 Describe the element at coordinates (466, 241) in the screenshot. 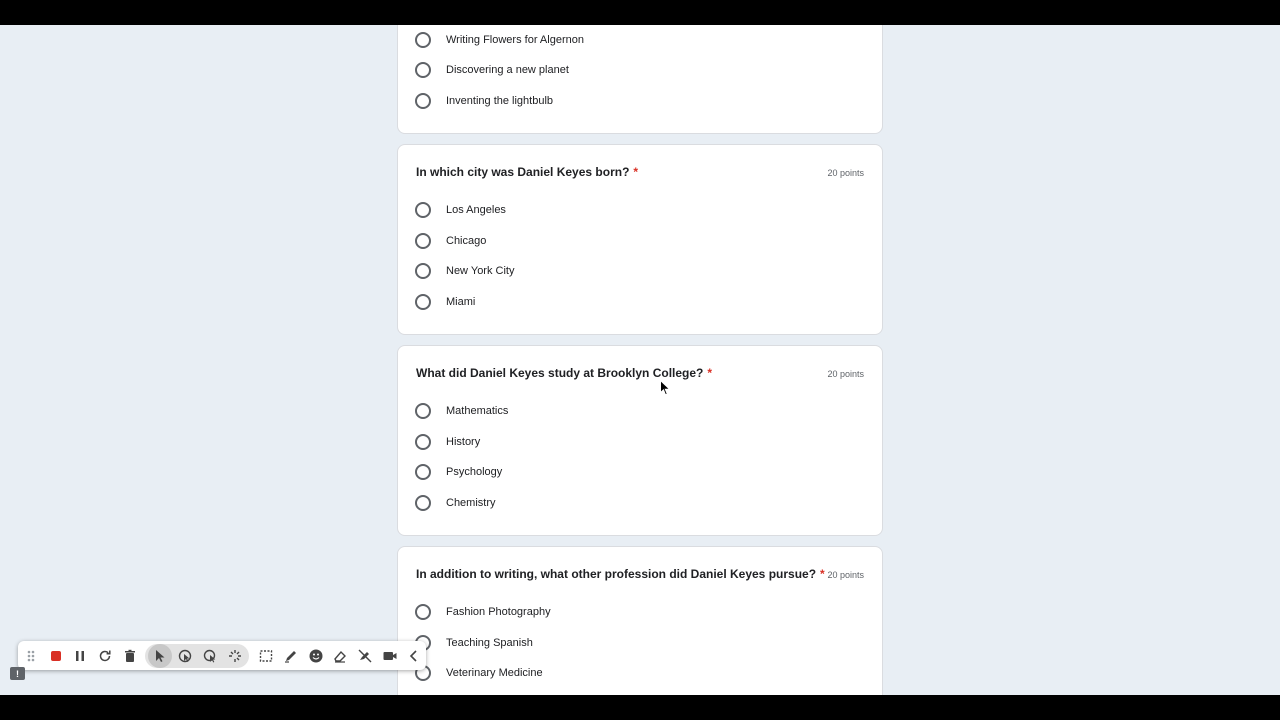

I see `option-label: Chicago` at that location.